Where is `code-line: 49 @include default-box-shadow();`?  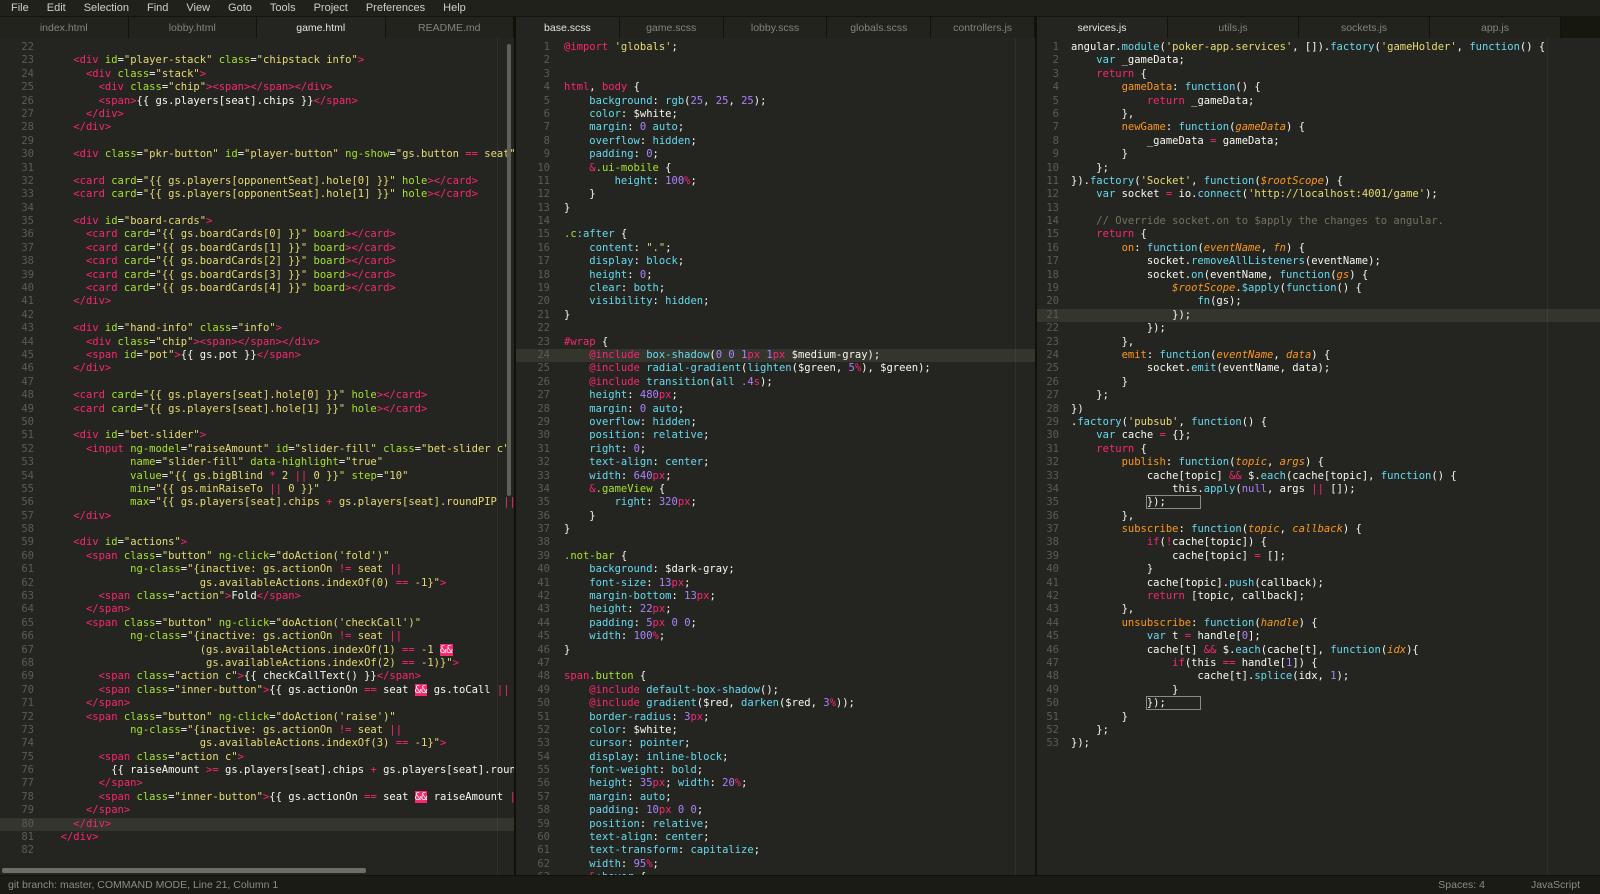 code-line: 49 @include default-box-shadow(); is located at coordinates (775, 690).